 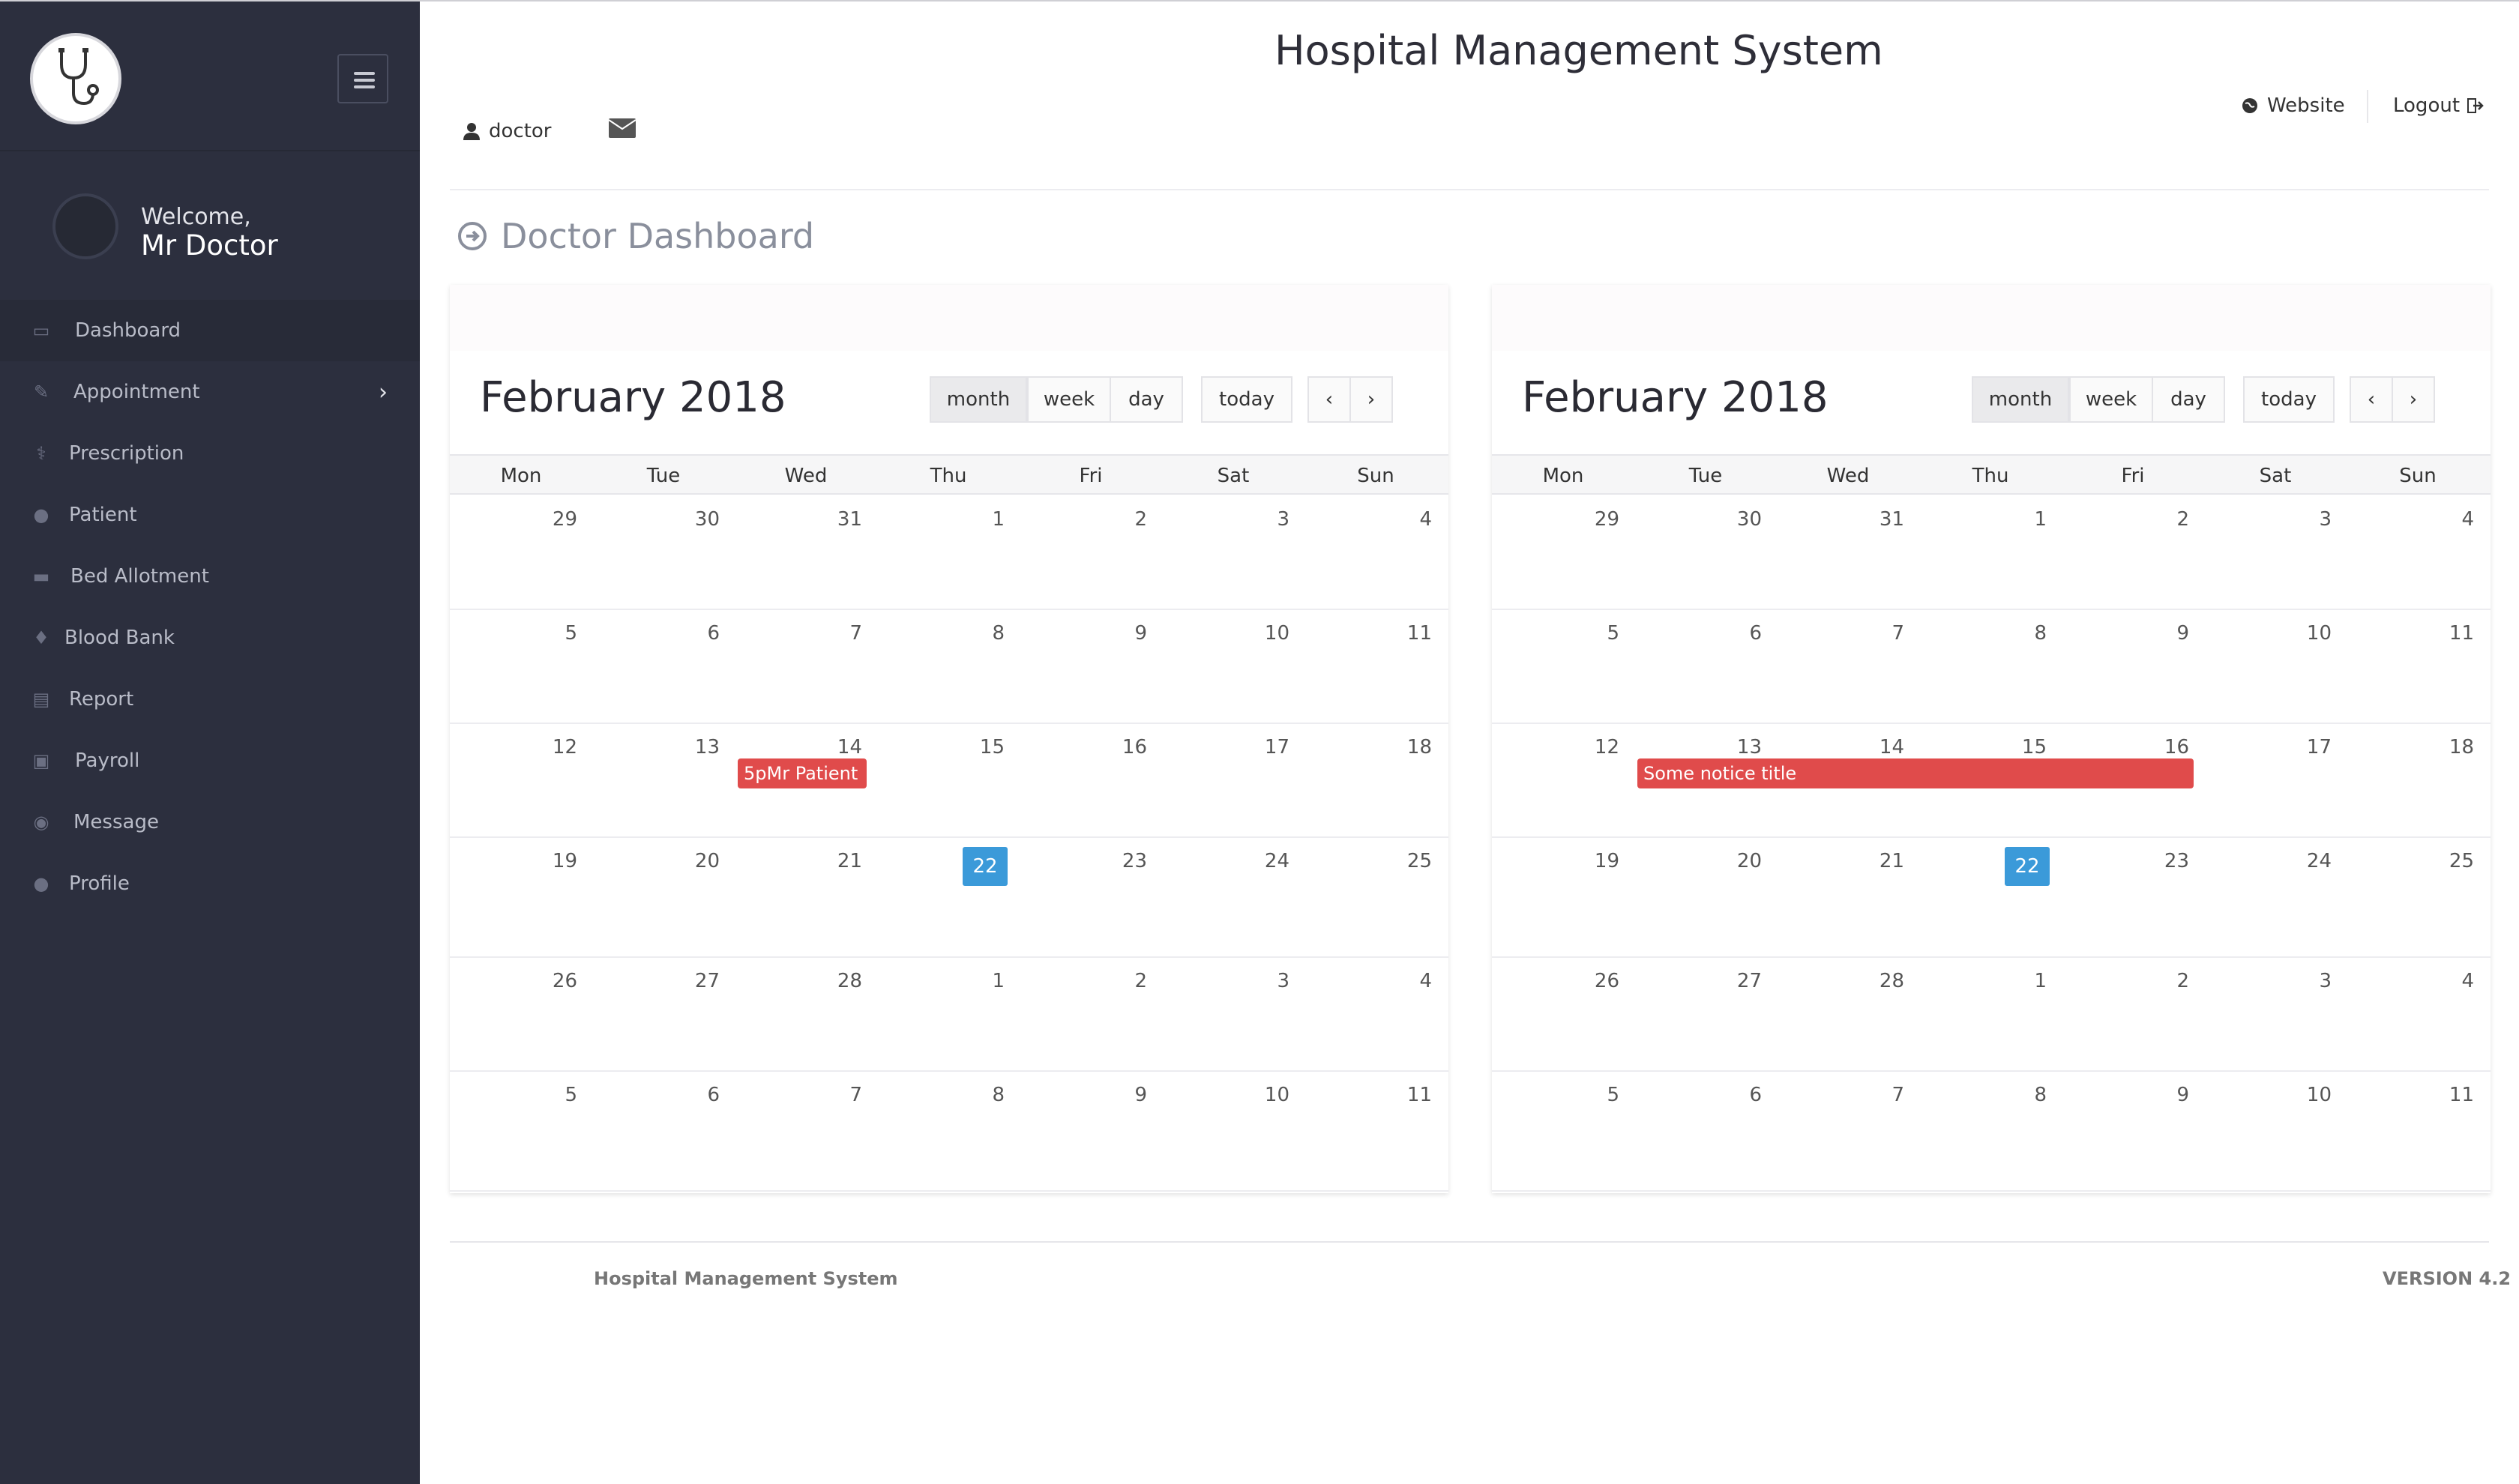 What do you see at coordinates (210, 638) in the screenshot?
I see `sidebar-item-blood-bank: ♦ Blood Bank` at bounding box center [210, 638].